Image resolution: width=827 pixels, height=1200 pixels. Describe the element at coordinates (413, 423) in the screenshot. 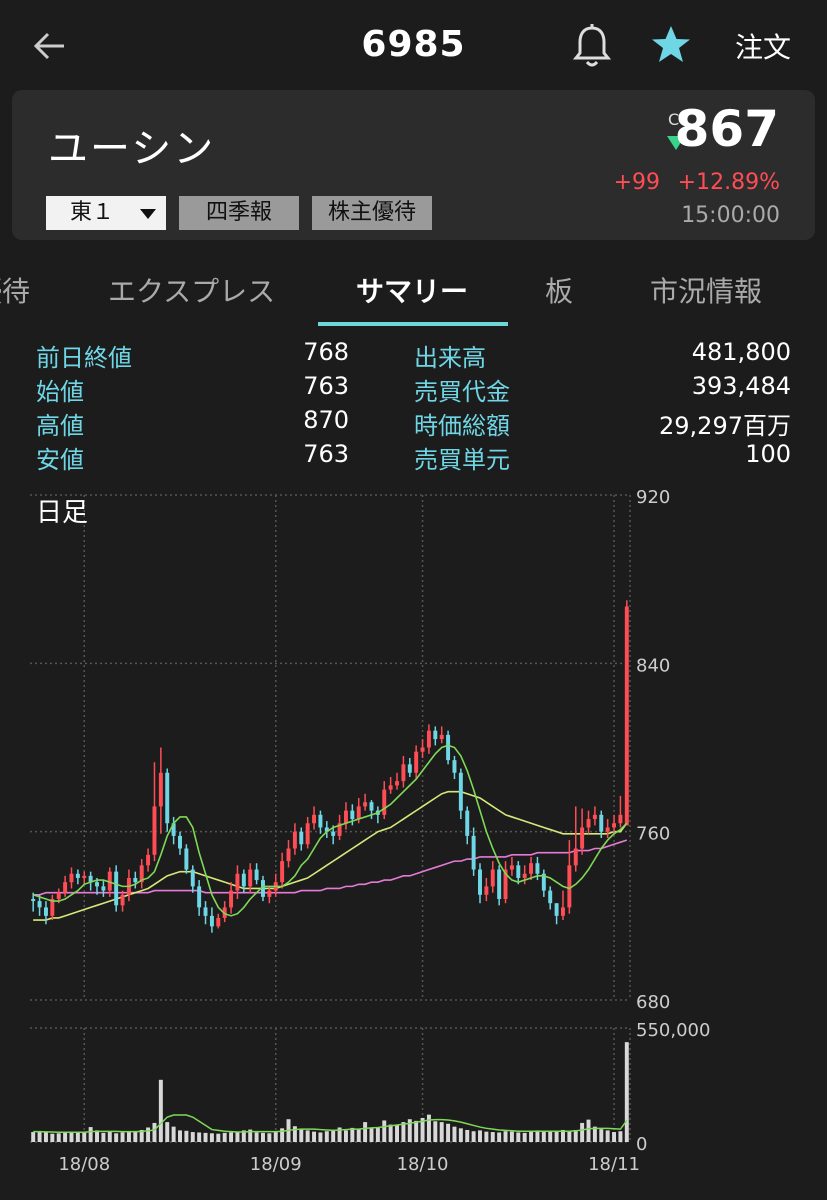

I see `summary-row: 高値 870 時価総額 29,297百万` at that location.